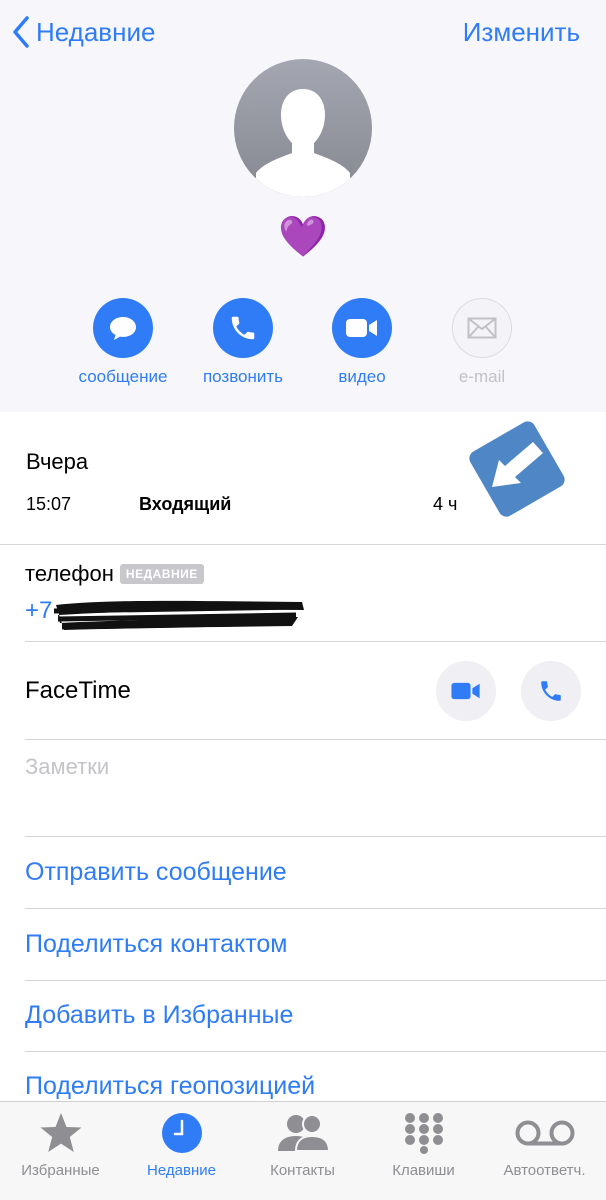  Describe the element at coordinates (482, 328) in the screenshot. I see `envelope-icon` at that location.